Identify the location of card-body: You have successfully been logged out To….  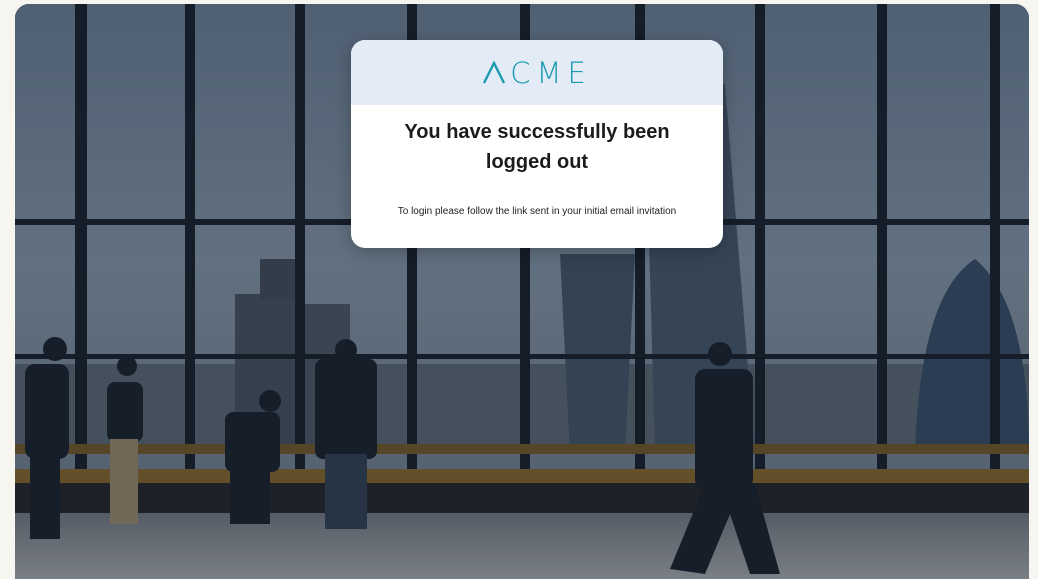
(537, 162).